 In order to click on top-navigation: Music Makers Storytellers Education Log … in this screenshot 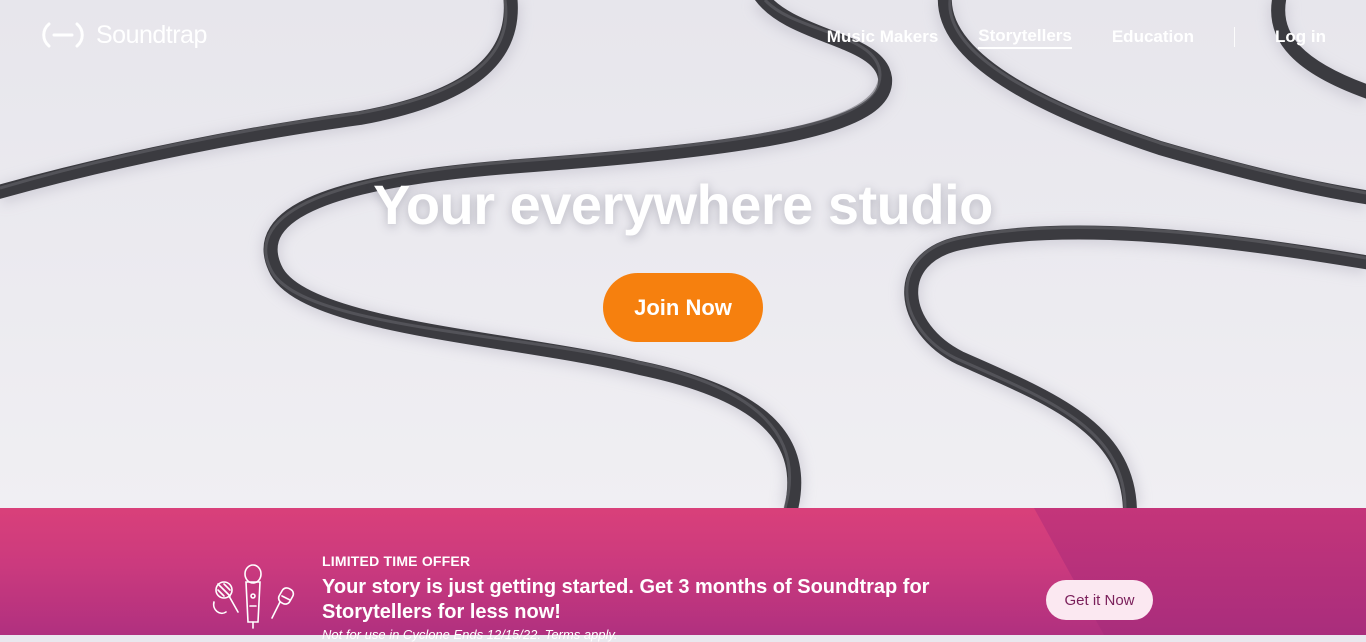, I will do `click(1096, 37)`.